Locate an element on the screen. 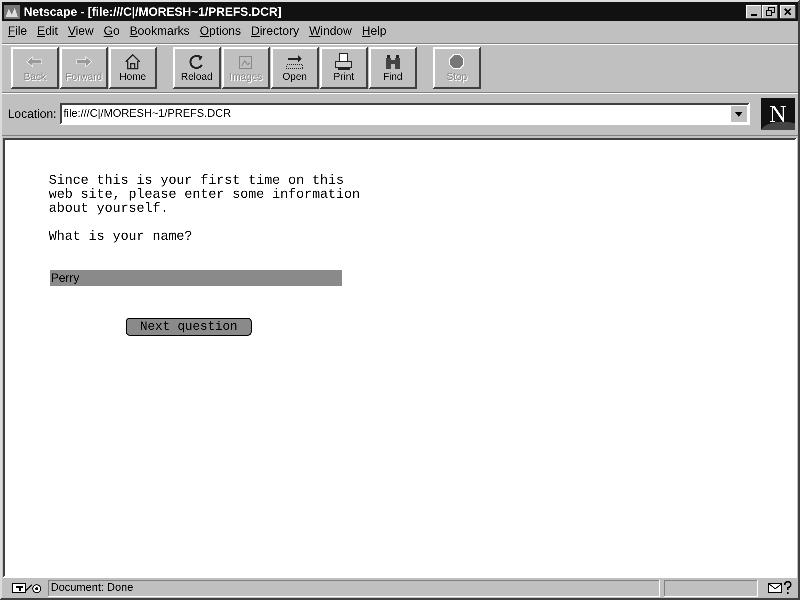  menu-item: File is located at coordinates (18, 32).